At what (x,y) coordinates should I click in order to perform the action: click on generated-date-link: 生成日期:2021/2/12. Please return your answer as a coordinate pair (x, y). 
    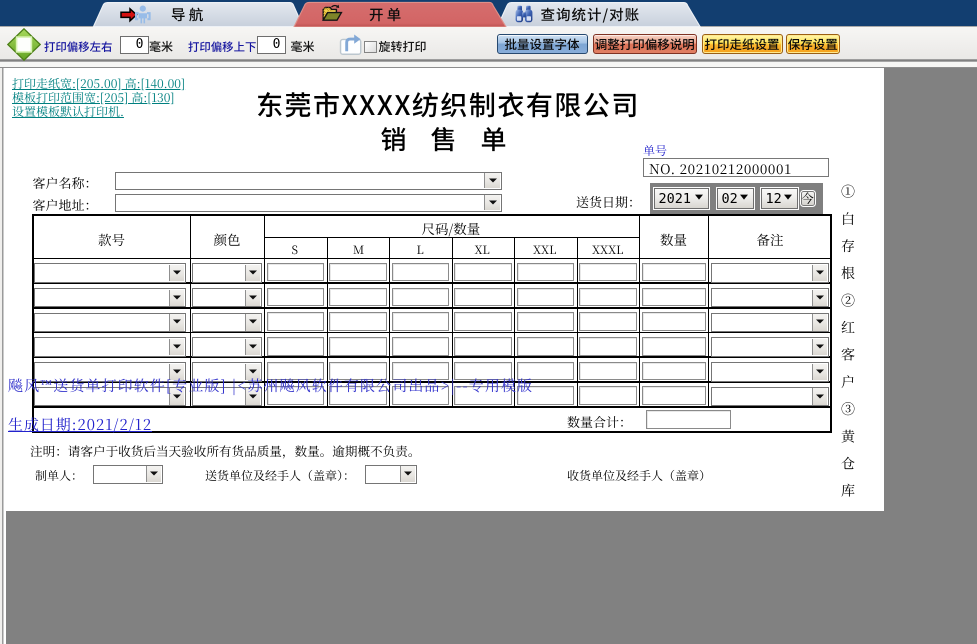
    Looking at the image, I should click on (80, 424).